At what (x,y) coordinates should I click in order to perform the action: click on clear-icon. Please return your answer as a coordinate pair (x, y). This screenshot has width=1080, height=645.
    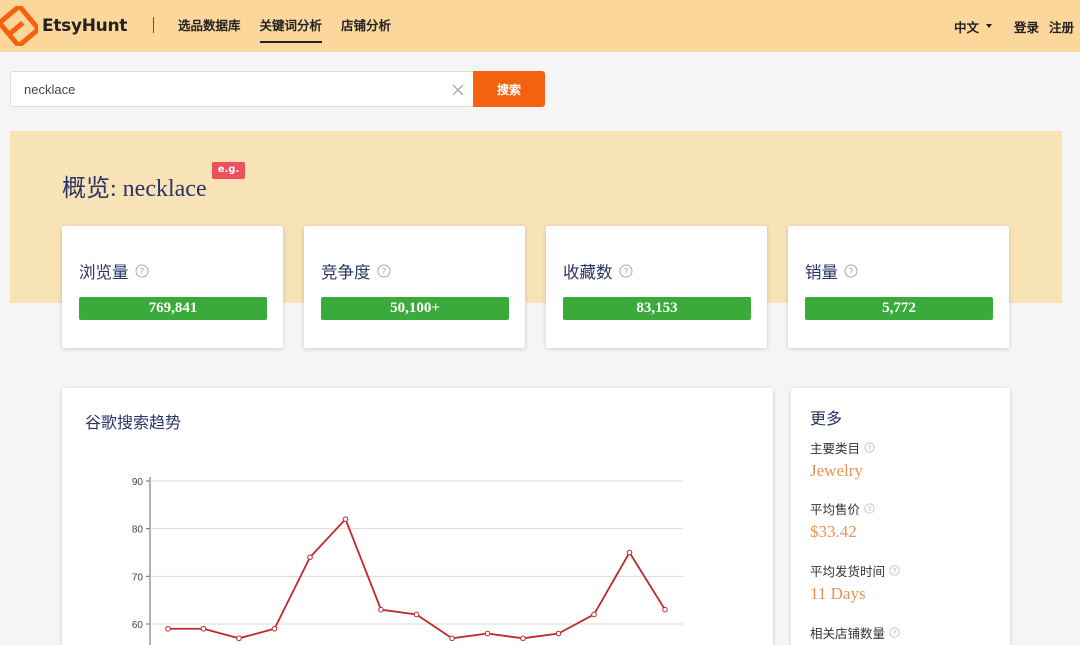
    Looking at the image, I should click on (458, 90).